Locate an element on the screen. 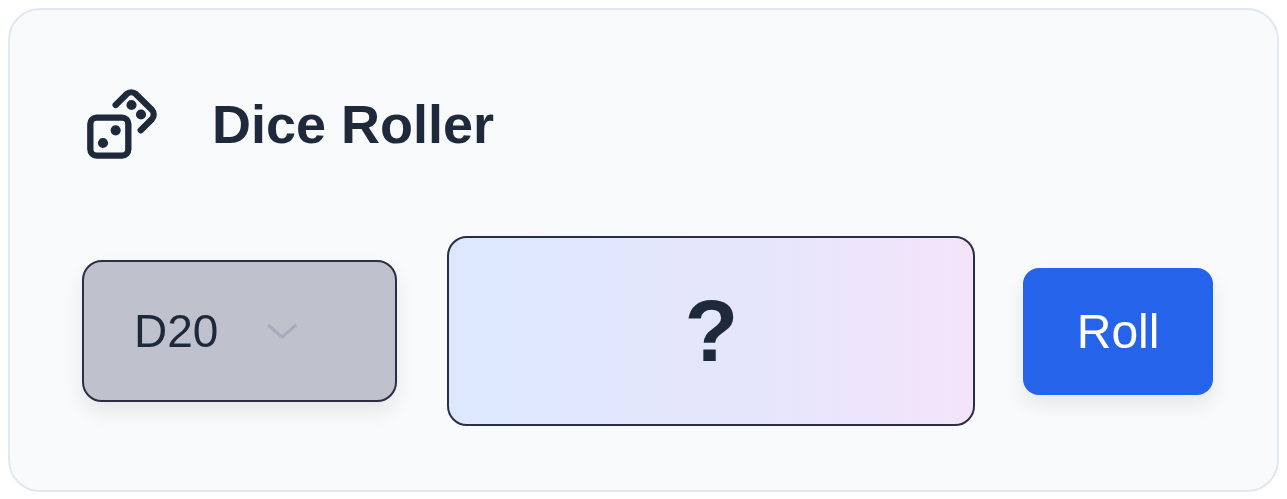 Image resolution: width=1287 pixels, height=499 pixels. card-title: Dice Roller is located at coordinates (353, 124).